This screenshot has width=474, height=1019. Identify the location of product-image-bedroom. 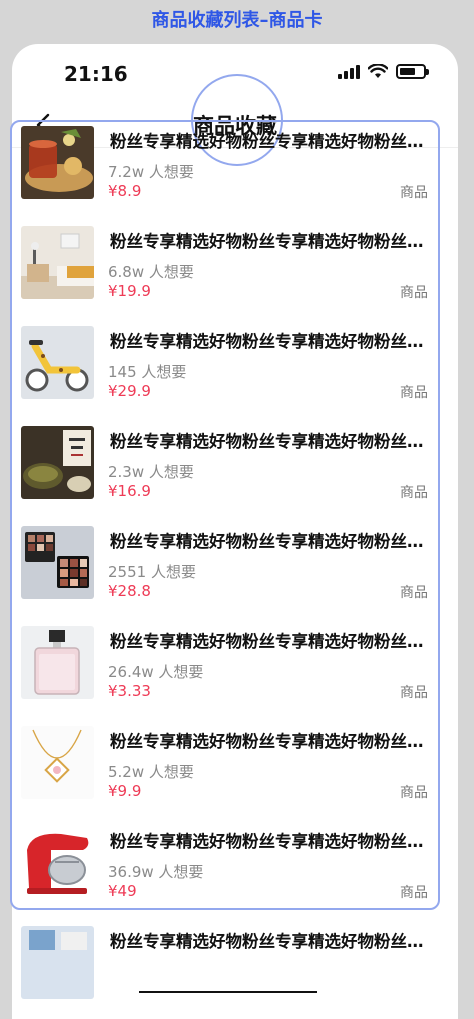
(57, 262).